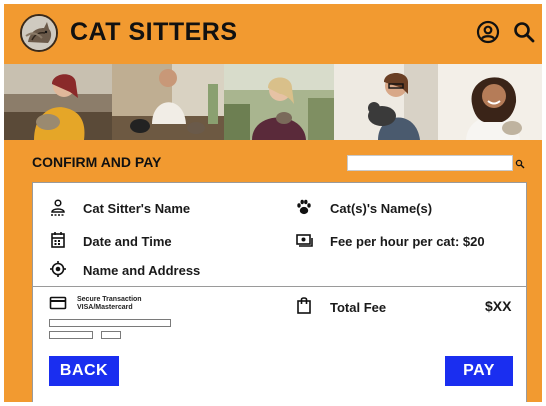 This screenshot has height=406, width=546. Describe the element at coordinates (39, 33) in the screenshot. I see `cat-logo-icon` at that location.